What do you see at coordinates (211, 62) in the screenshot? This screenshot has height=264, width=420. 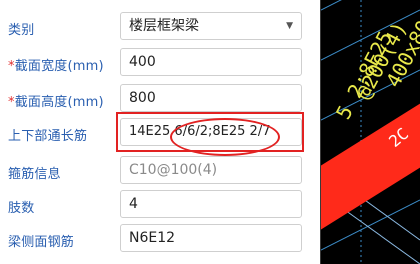 I see `section-width-input: 400` at bounding box center [211, 62].